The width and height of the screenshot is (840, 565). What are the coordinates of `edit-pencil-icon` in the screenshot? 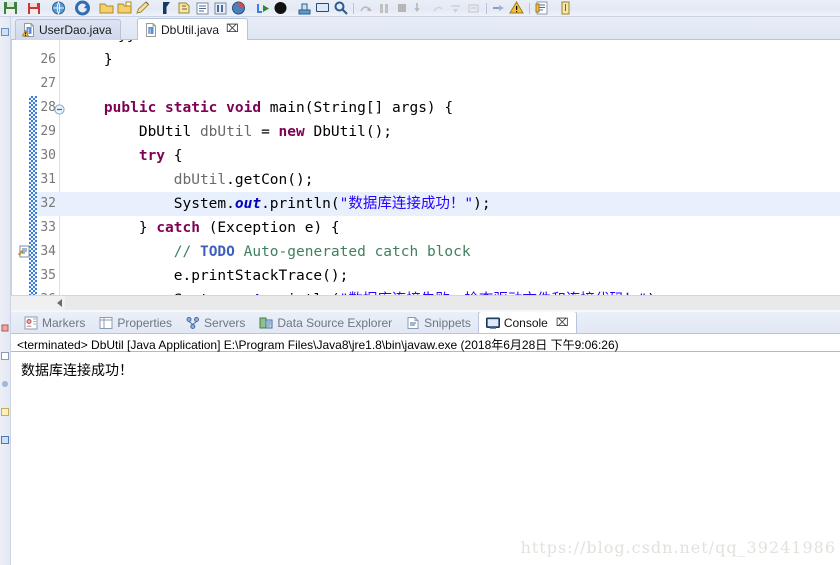 It's located at (143, 8).